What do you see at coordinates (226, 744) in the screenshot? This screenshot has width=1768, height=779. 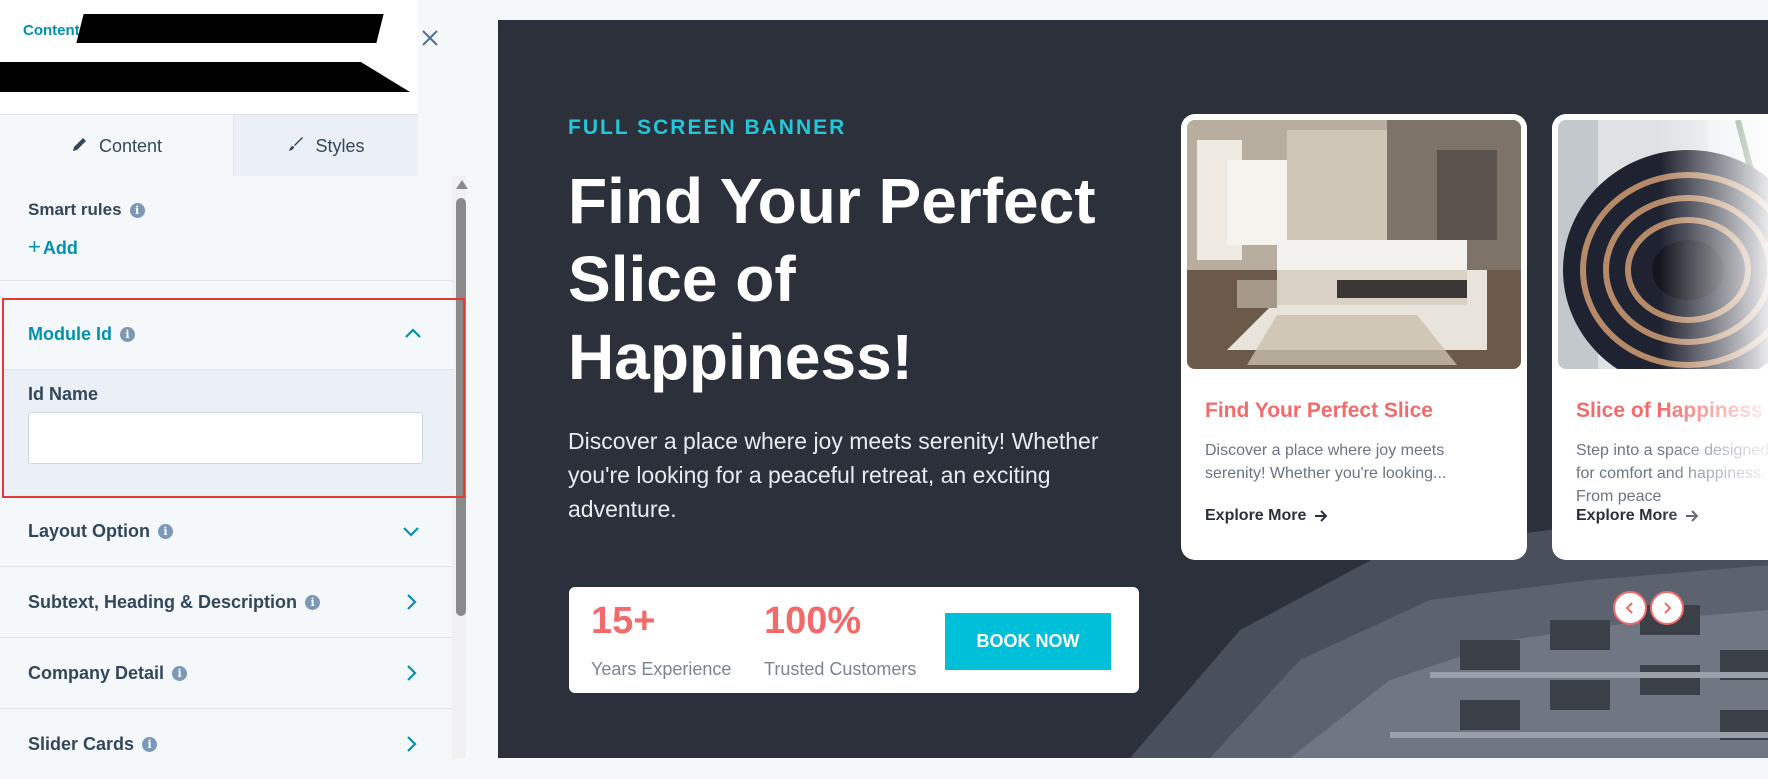 I see `slider-cards-section: Slider Cards i` at bounding box center [226, 744].